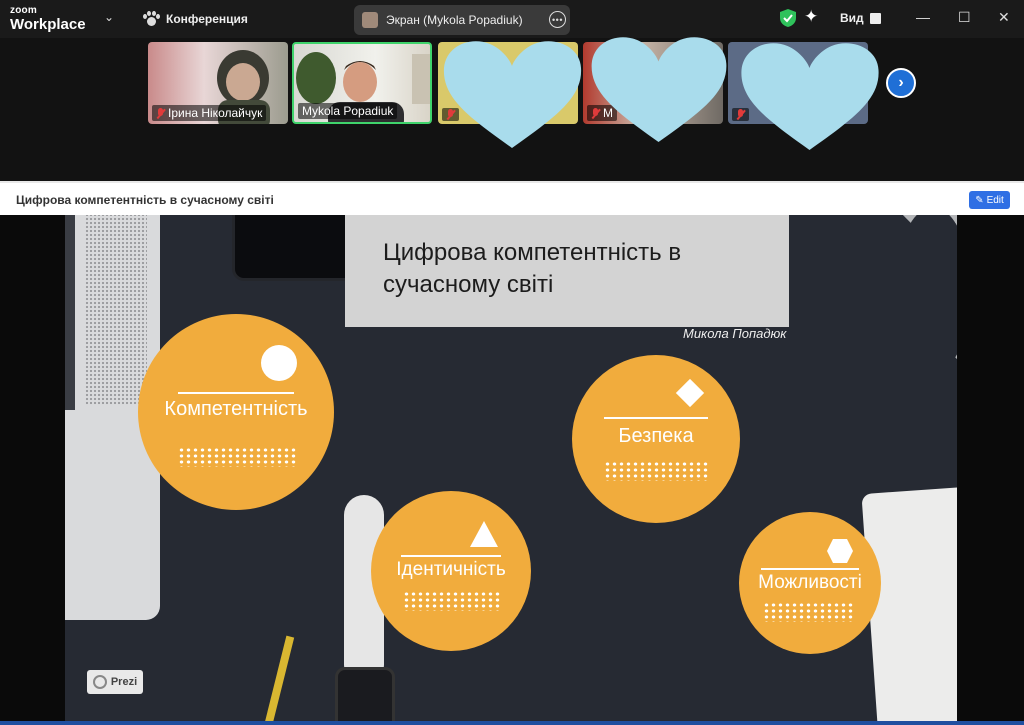 This screenshot has width=1024, height=725. I want to click on logo-top-text: zoom, so click(23, 10).